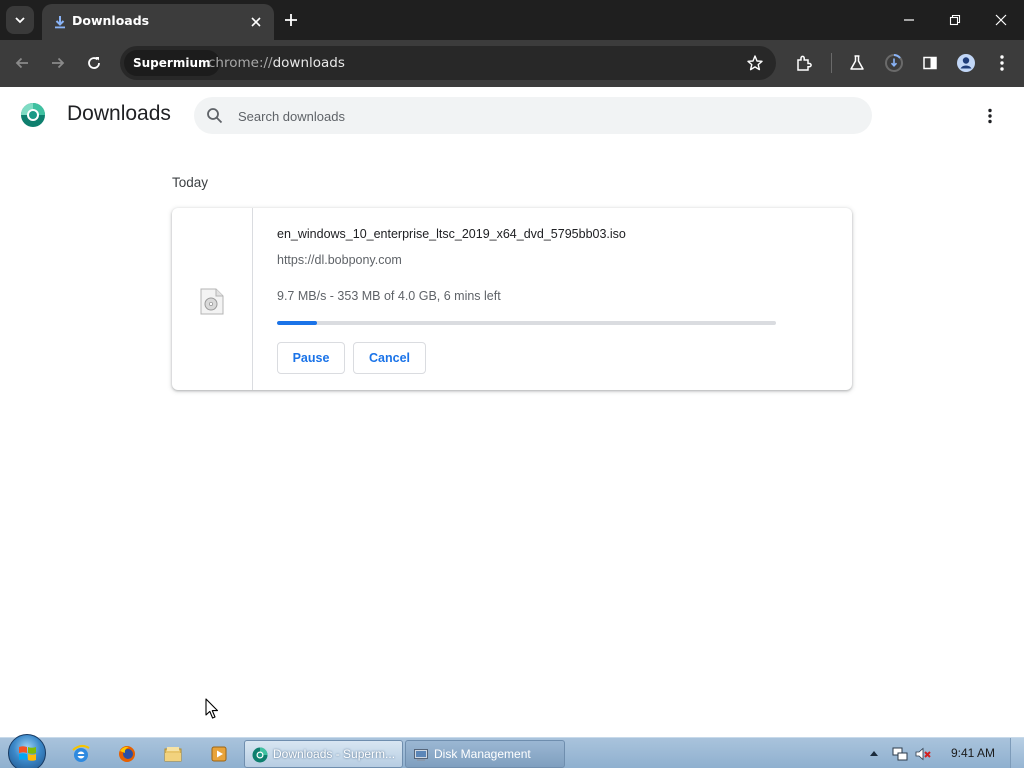 This screenshot has height=768, width=1024. I want to click on chevron-down-icon, so click(20, 20).